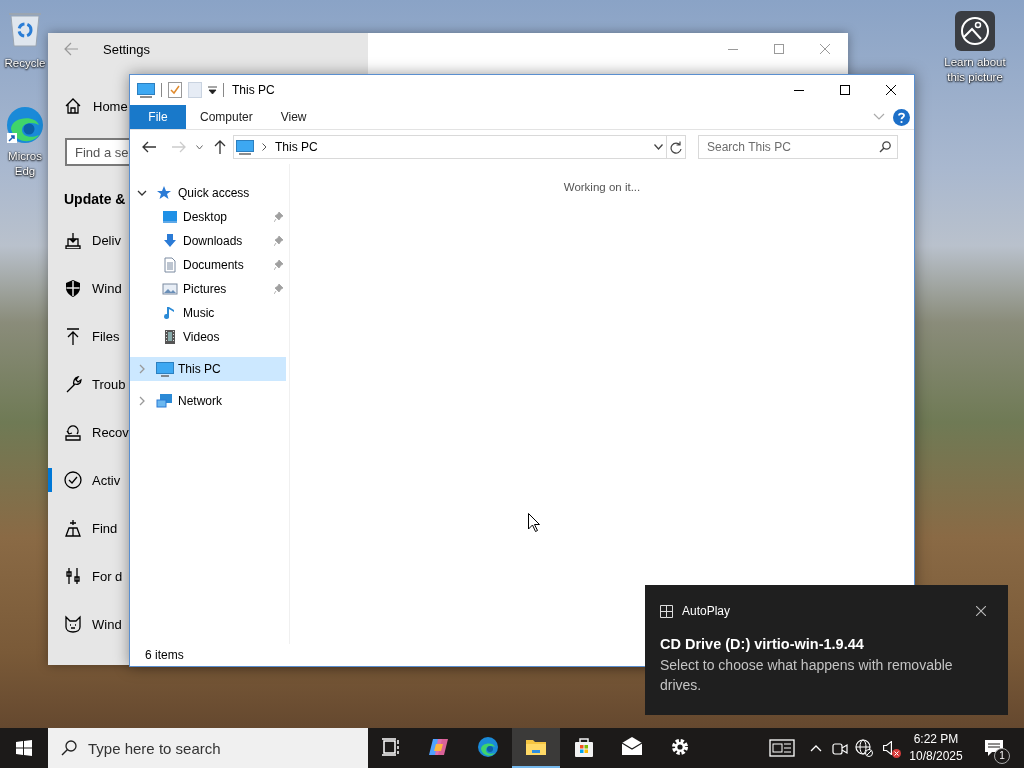 Image resolution: width=1024 pixels, height=768 pixels. Describe the element at coordinates (226, 117) in the screenshot. I see `ribbon-tab: Computer` at that location.